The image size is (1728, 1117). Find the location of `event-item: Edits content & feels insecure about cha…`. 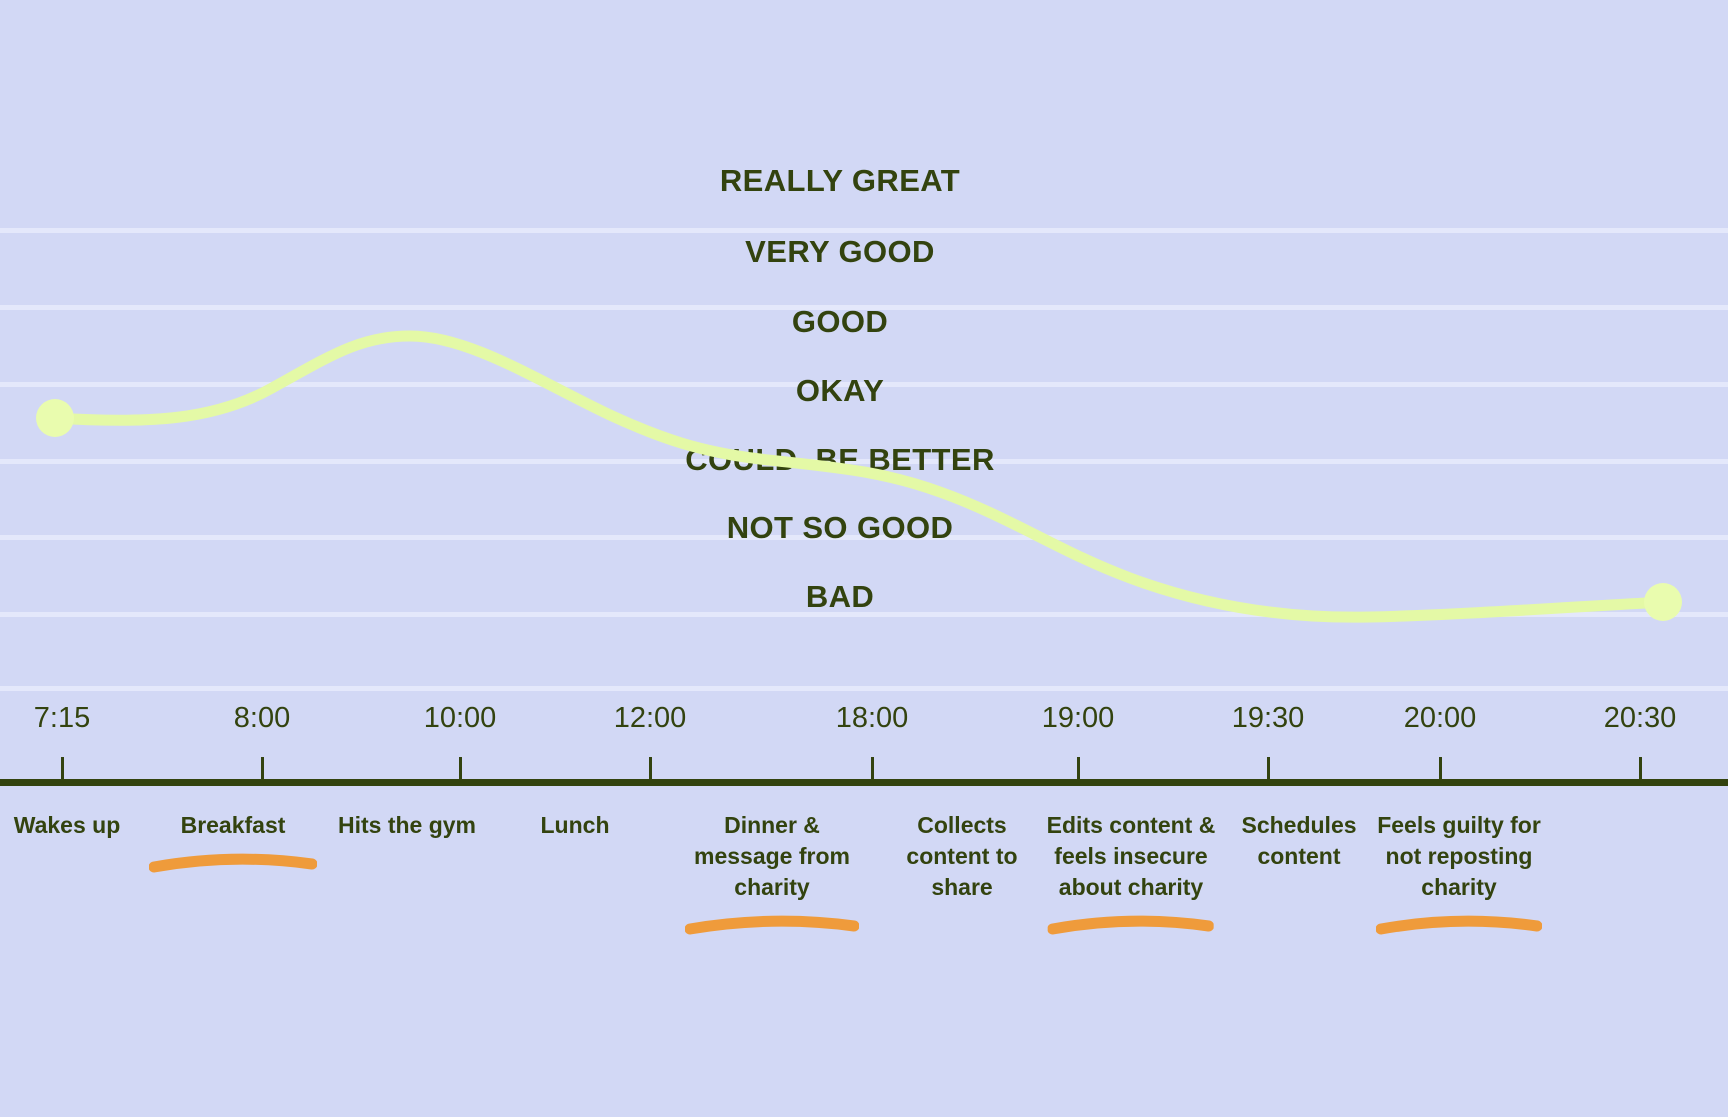

event-item: Edits content & feels insecure about cha… is located at coordinates (1131, 860).